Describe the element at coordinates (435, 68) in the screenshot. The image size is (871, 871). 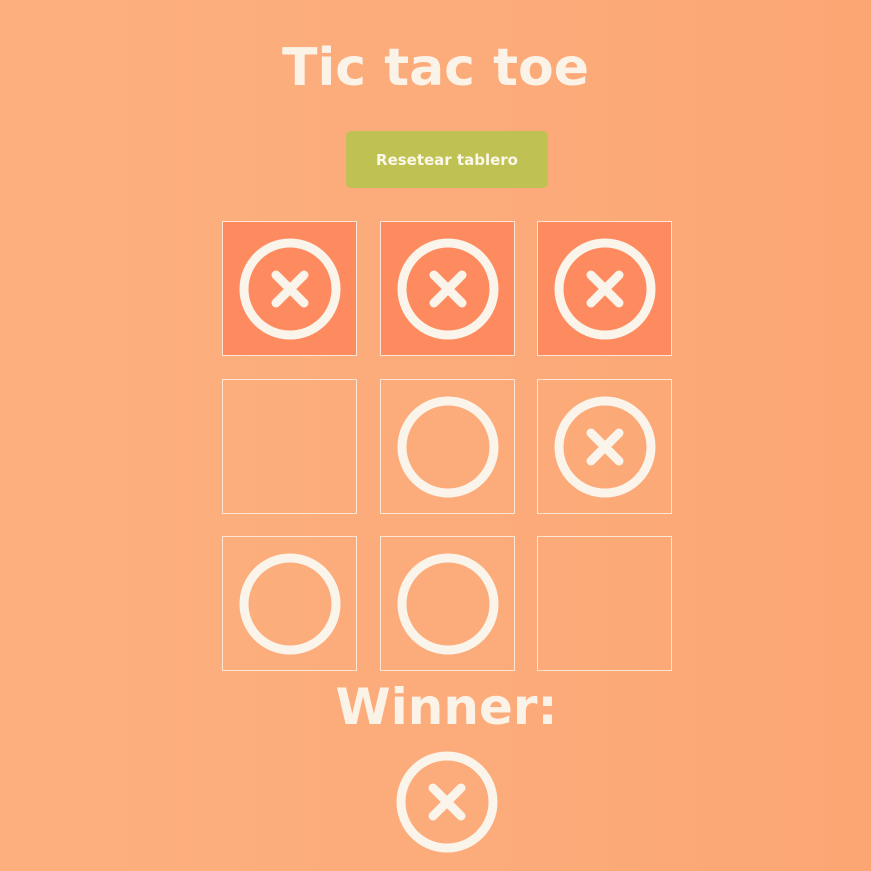
I see `page-title: Tic tac toe` at that location.